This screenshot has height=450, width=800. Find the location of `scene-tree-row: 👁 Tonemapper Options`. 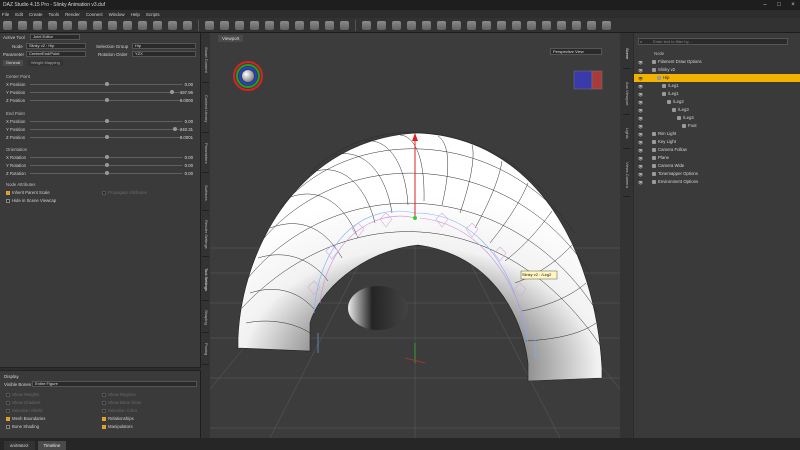

scene-tree-row: 👁 Tonemapper Options is located at coordinates (717, 174).